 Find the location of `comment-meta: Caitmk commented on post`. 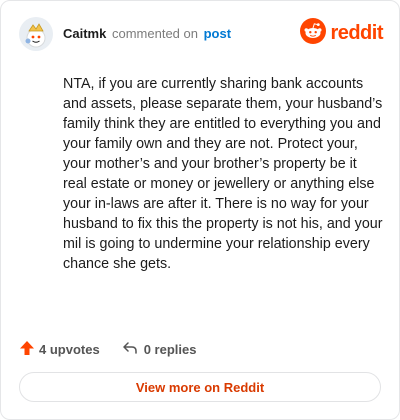

comment-meta: Caitmk commented on post is located at coordinates (147, 33).